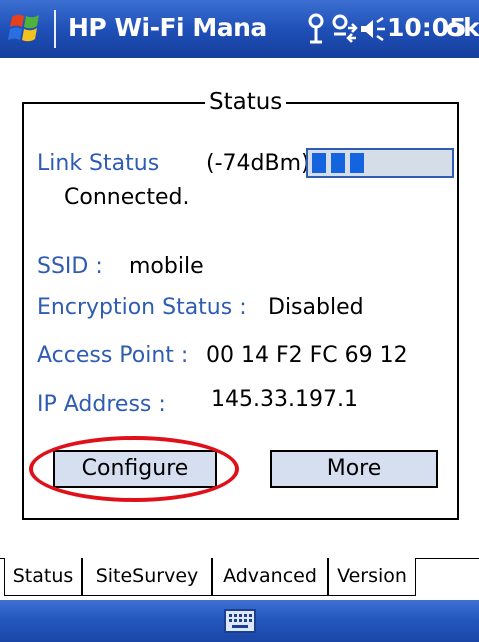 This screenshot has width=479, height=642. What do you see at coordinates (127, 197) in the screenshot?
I see `connection-state: Connected.` at bounding box center [127, 197].